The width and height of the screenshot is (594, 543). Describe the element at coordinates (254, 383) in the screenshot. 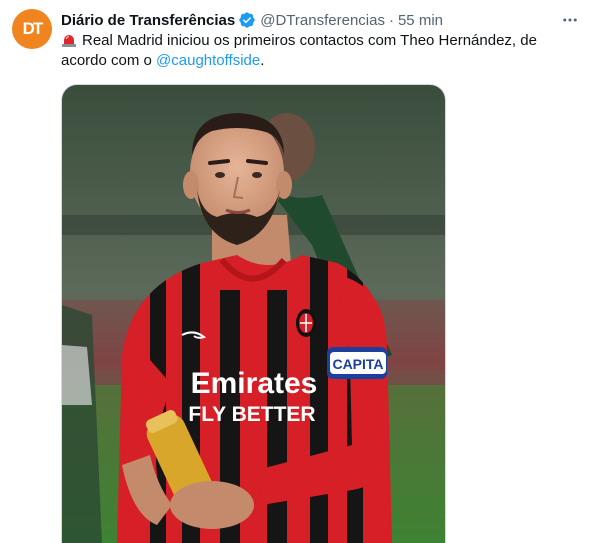

I see `sponsor-text-1: Emirates` at that location.